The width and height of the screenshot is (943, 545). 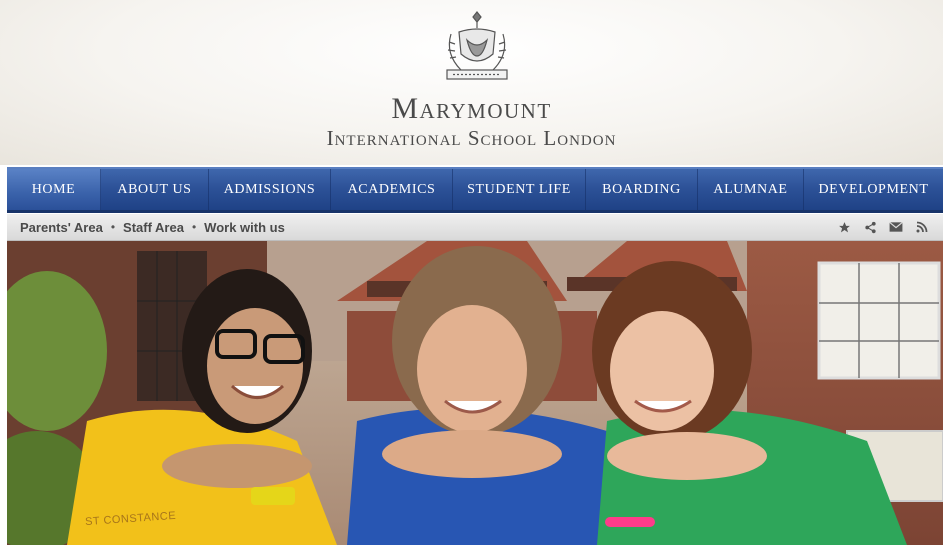 I want to click on utility-icons, so click(x=890, y=227).